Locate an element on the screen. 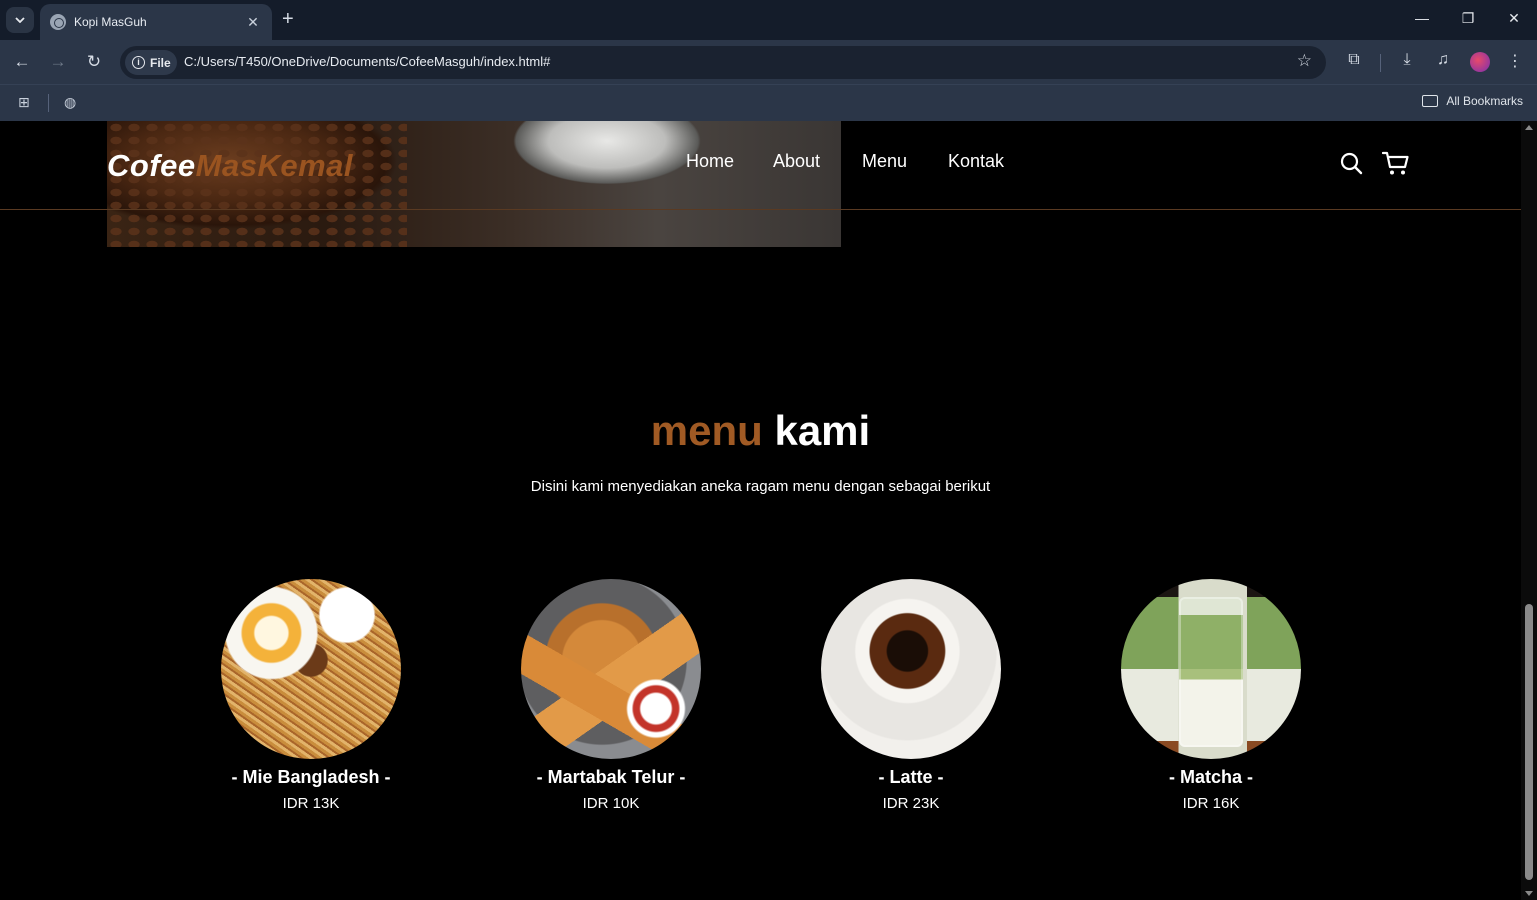 The width and height of the screenshot is (1537, 900). info-icon: i is located at coordinates (138, 62).